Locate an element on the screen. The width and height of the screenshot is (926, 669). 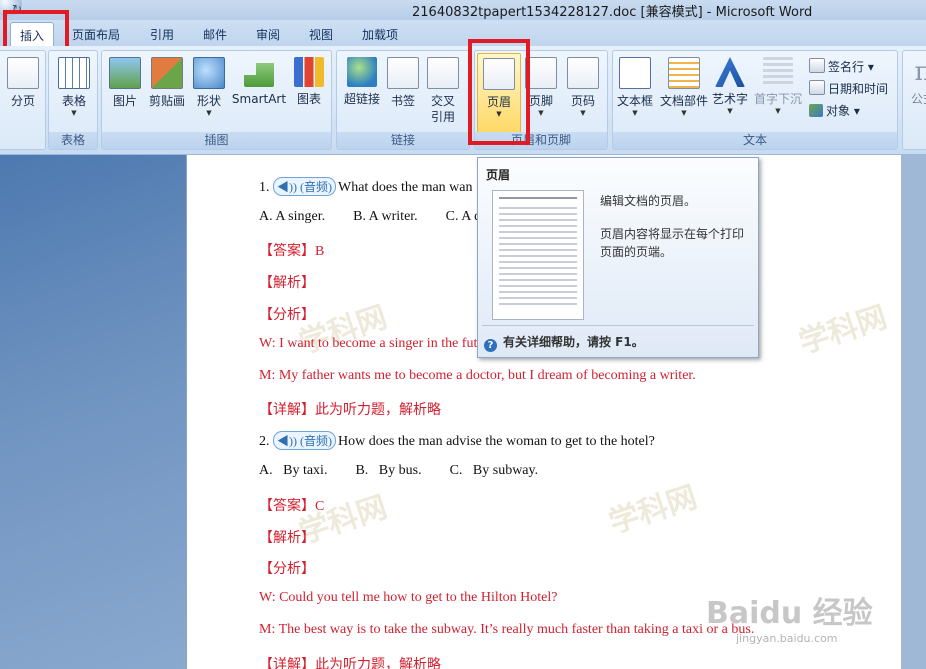
page-break-icon is located at coordinates (23, 73).